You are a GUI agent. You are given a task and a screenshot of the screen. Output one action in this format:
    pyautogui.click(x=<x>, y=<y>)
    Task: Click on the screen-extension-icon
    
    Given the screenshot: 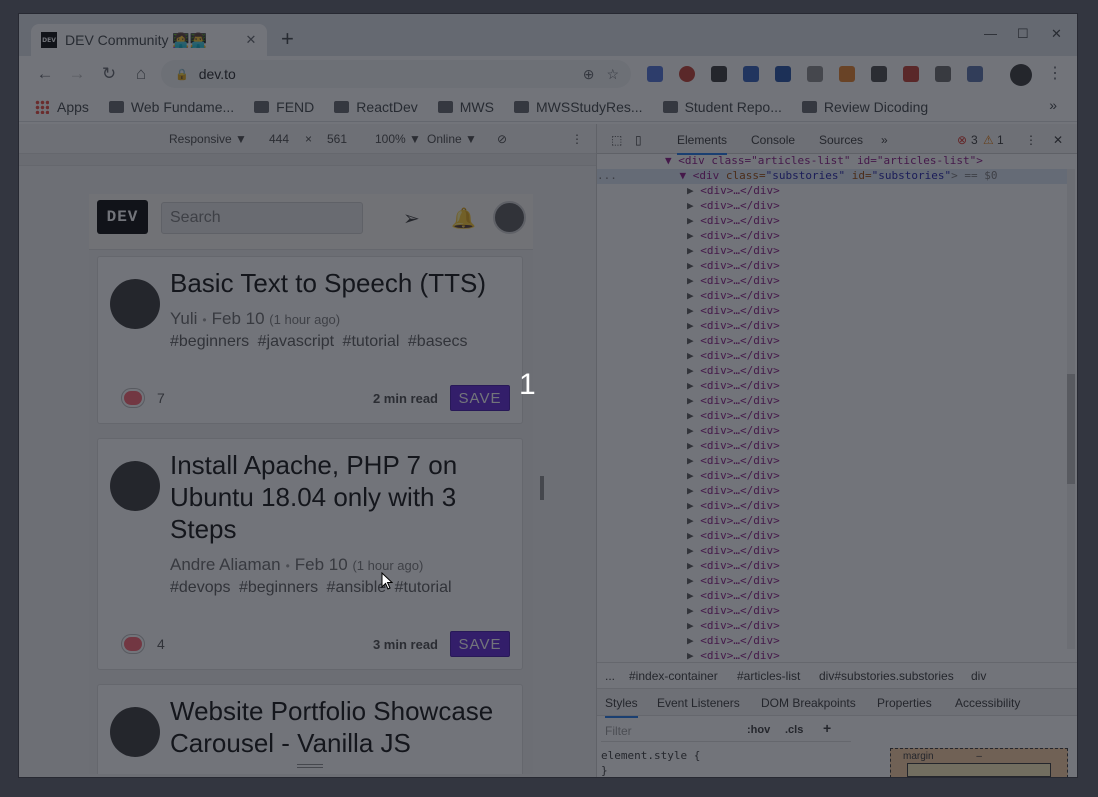 What is the action you would take?
    pyautogui.click(x=815, y=74)
    